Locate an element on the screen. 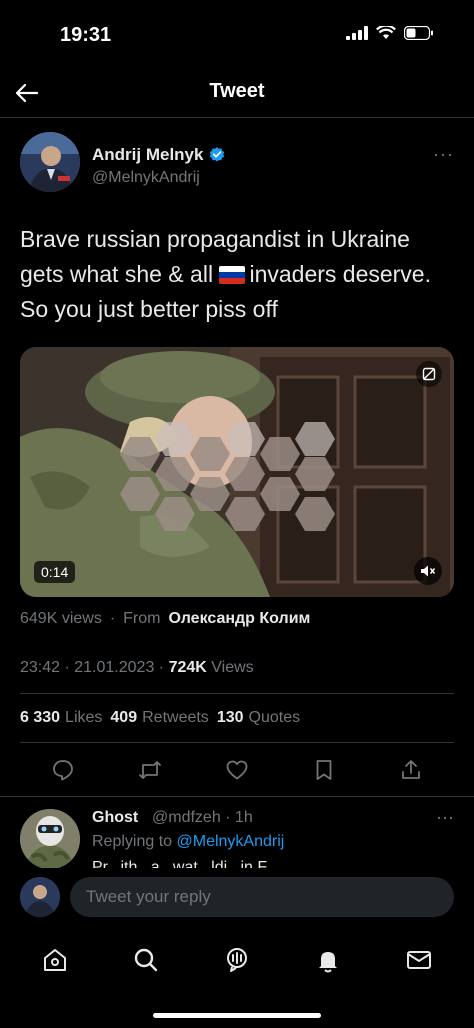  tweet-actions is located at coordinates (237, 770).